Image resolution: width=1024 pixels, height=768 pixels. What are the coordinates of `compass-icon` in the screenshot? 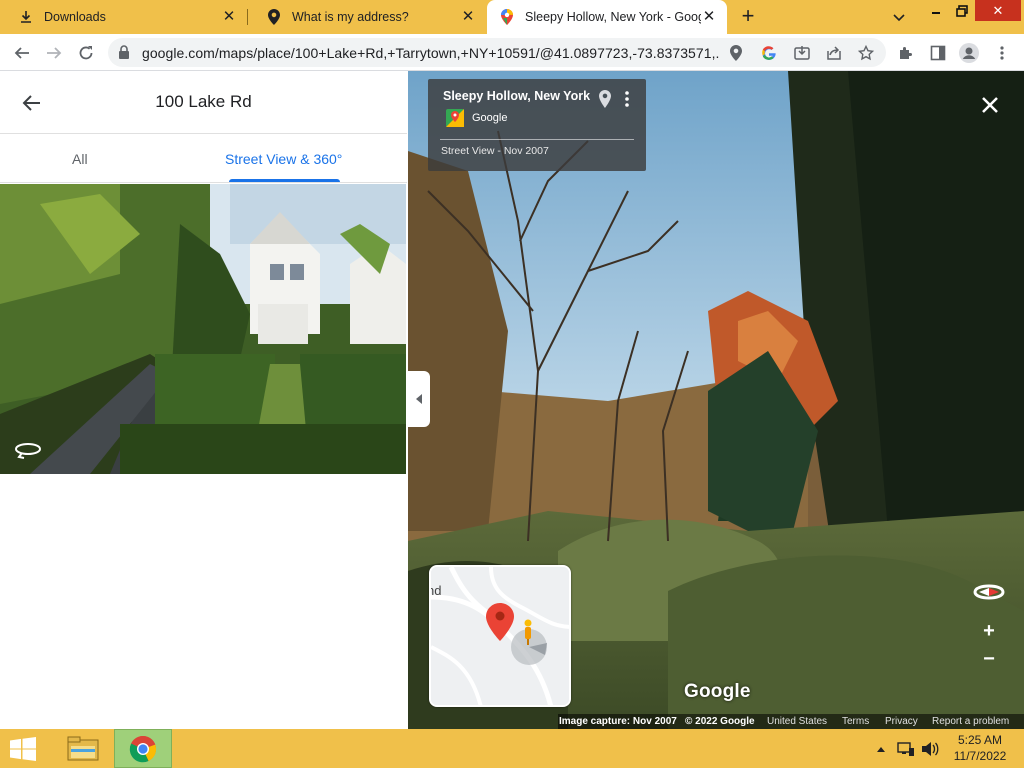 It's located at (989, 592).